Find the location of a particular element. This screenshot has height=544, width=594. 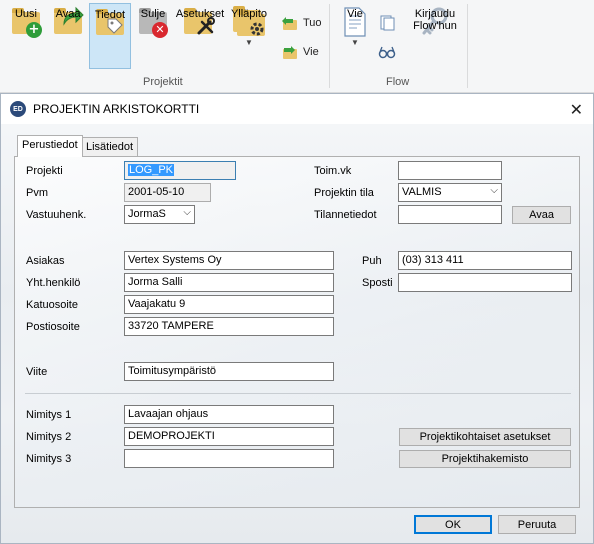

toim-vk-field is located at coordinates (450, 170).